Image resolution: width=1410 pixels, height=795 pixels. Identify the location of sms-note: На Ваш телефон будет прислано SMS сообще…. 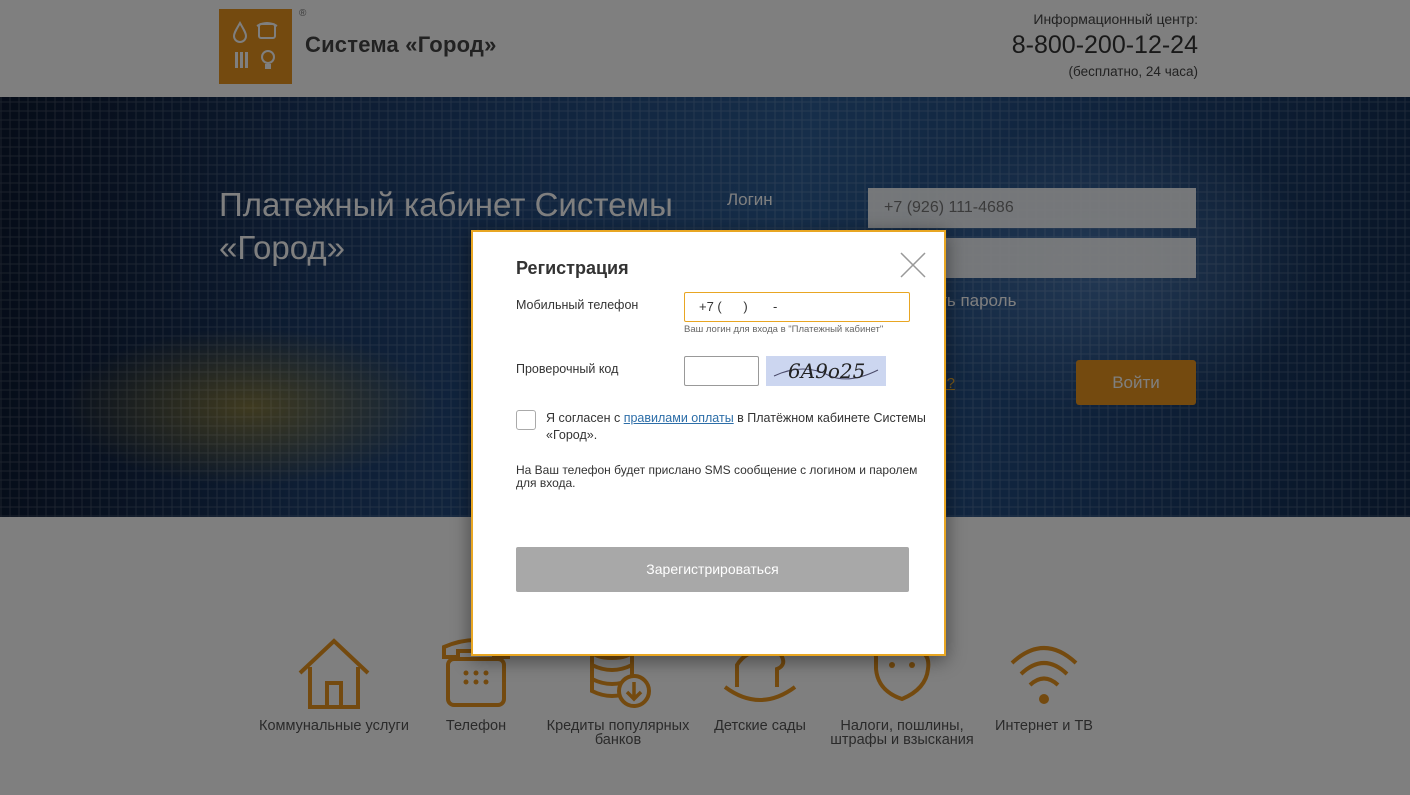
(717, 476).